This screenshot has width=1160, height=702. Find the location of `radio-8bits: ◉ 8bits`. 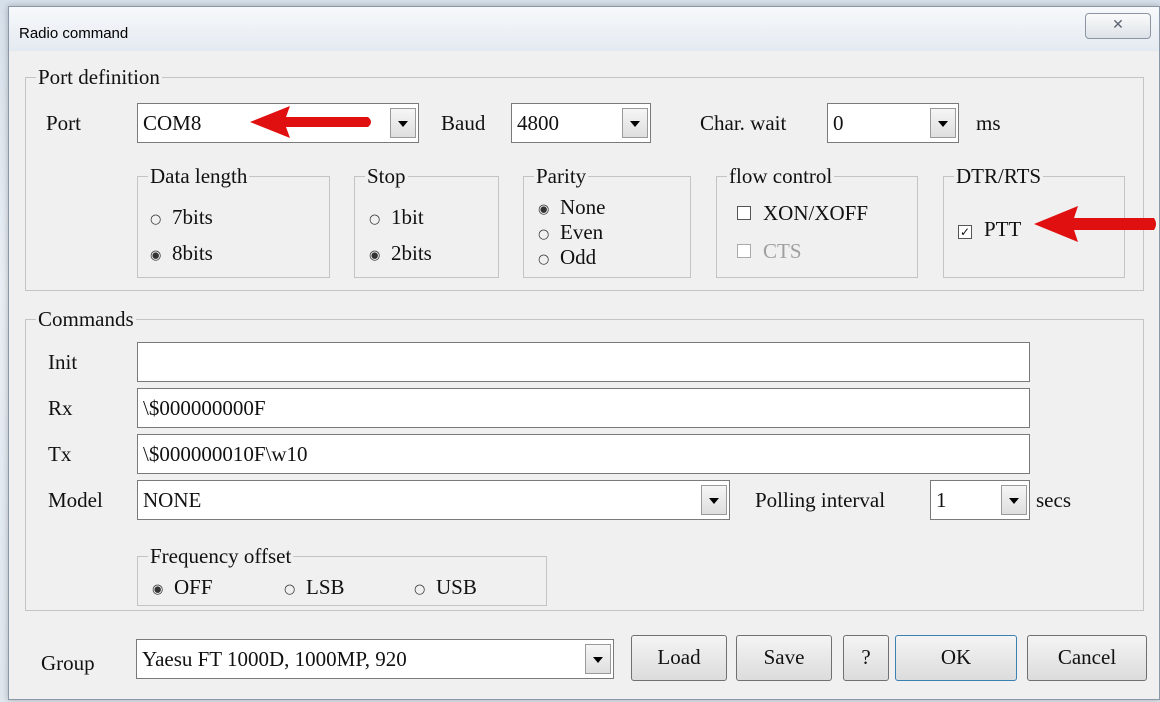

radio-8bits: ◉ 8bits is located at coordinates (181, 254).